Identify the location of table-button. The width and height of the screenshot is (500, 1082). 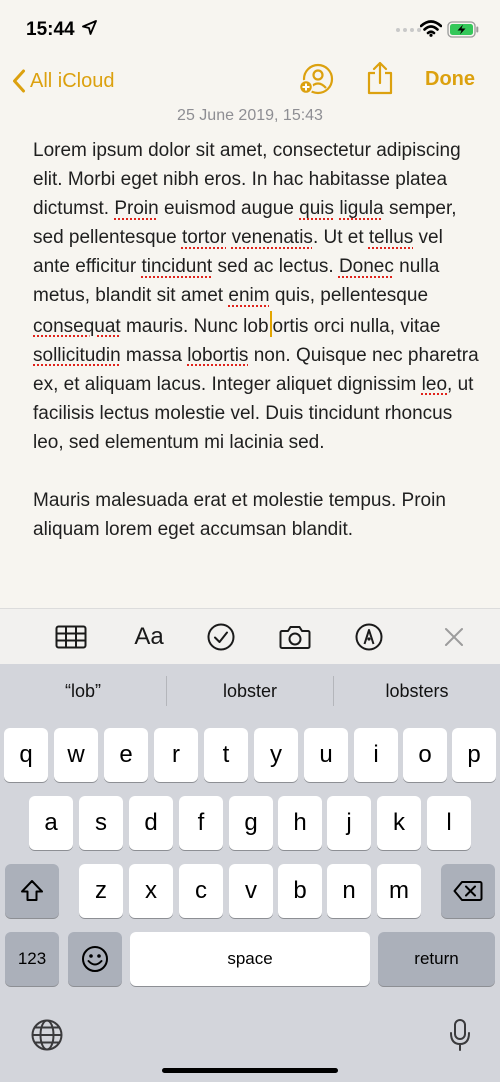
(71, 637).